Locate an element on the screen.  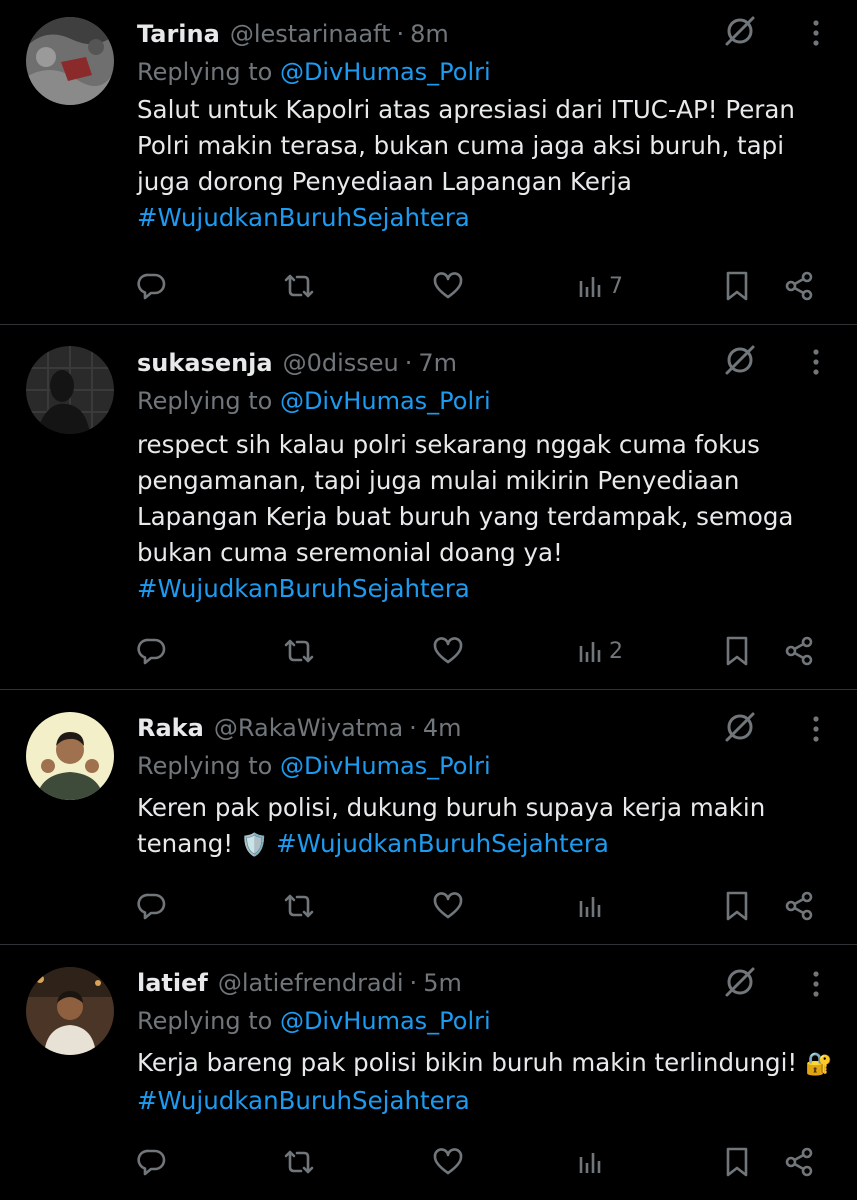
shield-icon: 🛡️ is located at coordinates (254, 845).